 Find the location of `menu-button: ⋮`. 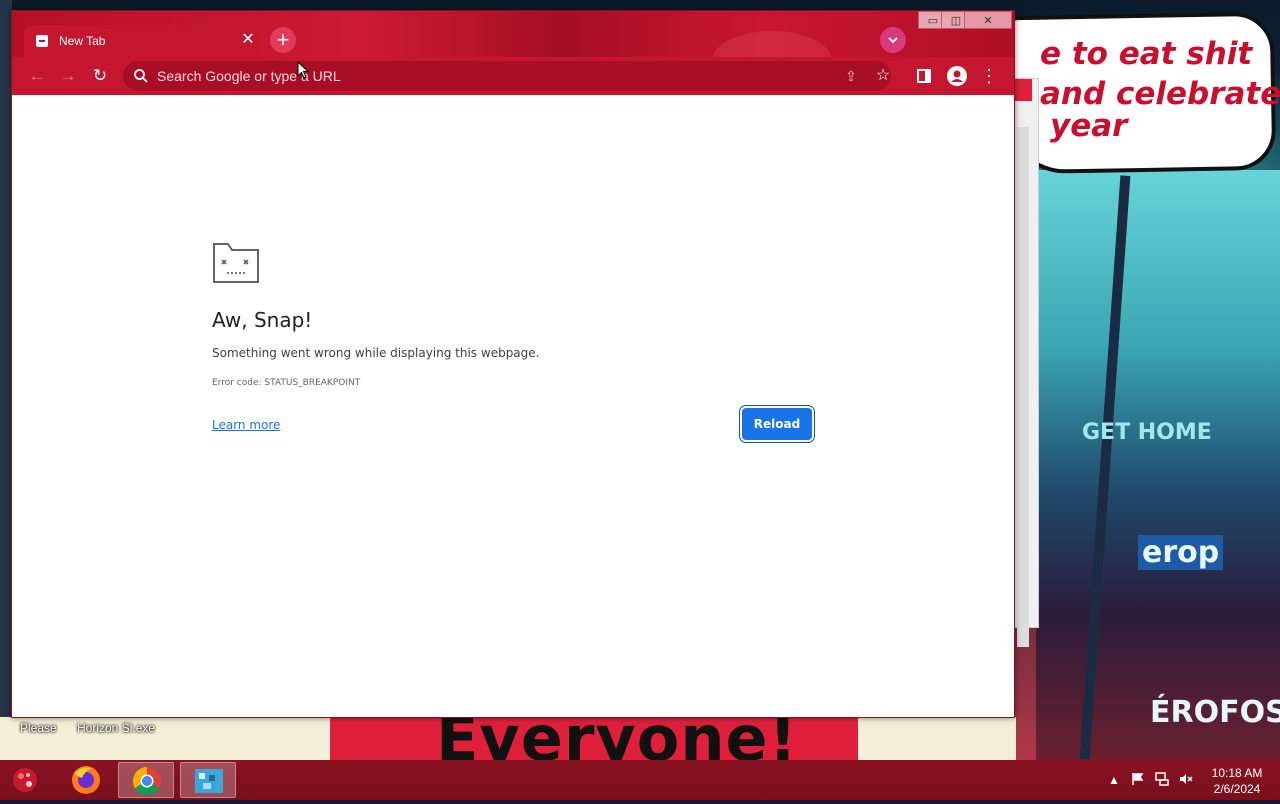

menu-button: ⋮ is located at coordinates (989, 76).